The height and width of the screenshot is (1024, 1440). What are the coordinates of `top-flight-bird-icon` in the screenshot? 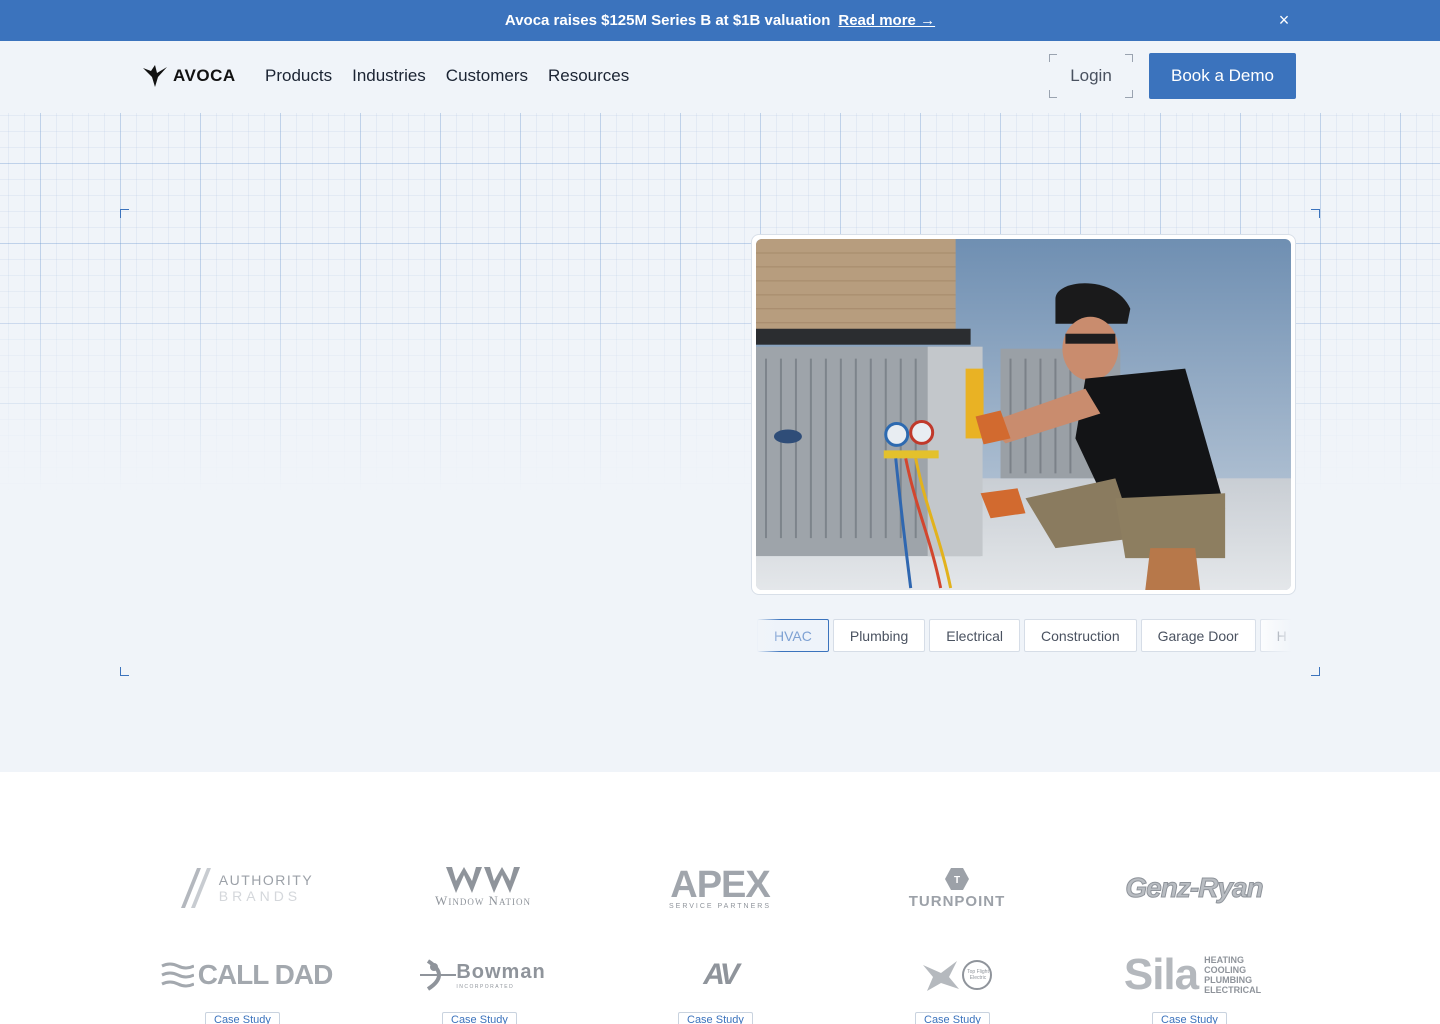 It's located at (941, 976).